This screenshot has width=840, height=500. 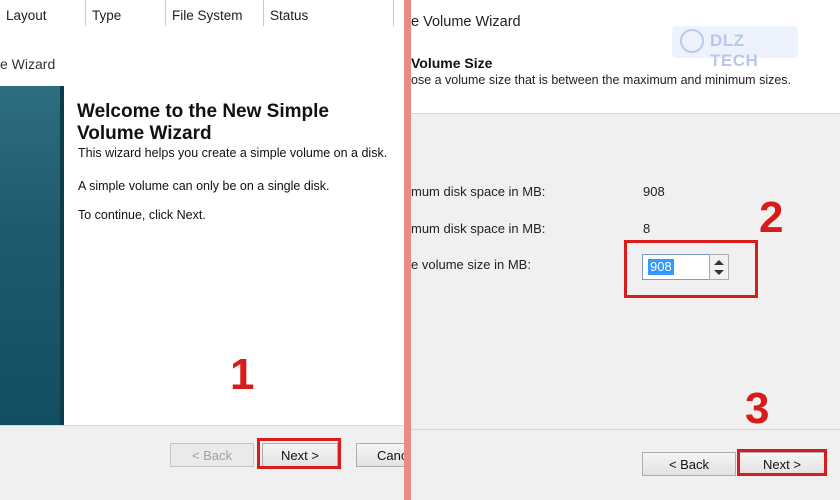 I want to click on image-divider, so click(x=407, y=250).